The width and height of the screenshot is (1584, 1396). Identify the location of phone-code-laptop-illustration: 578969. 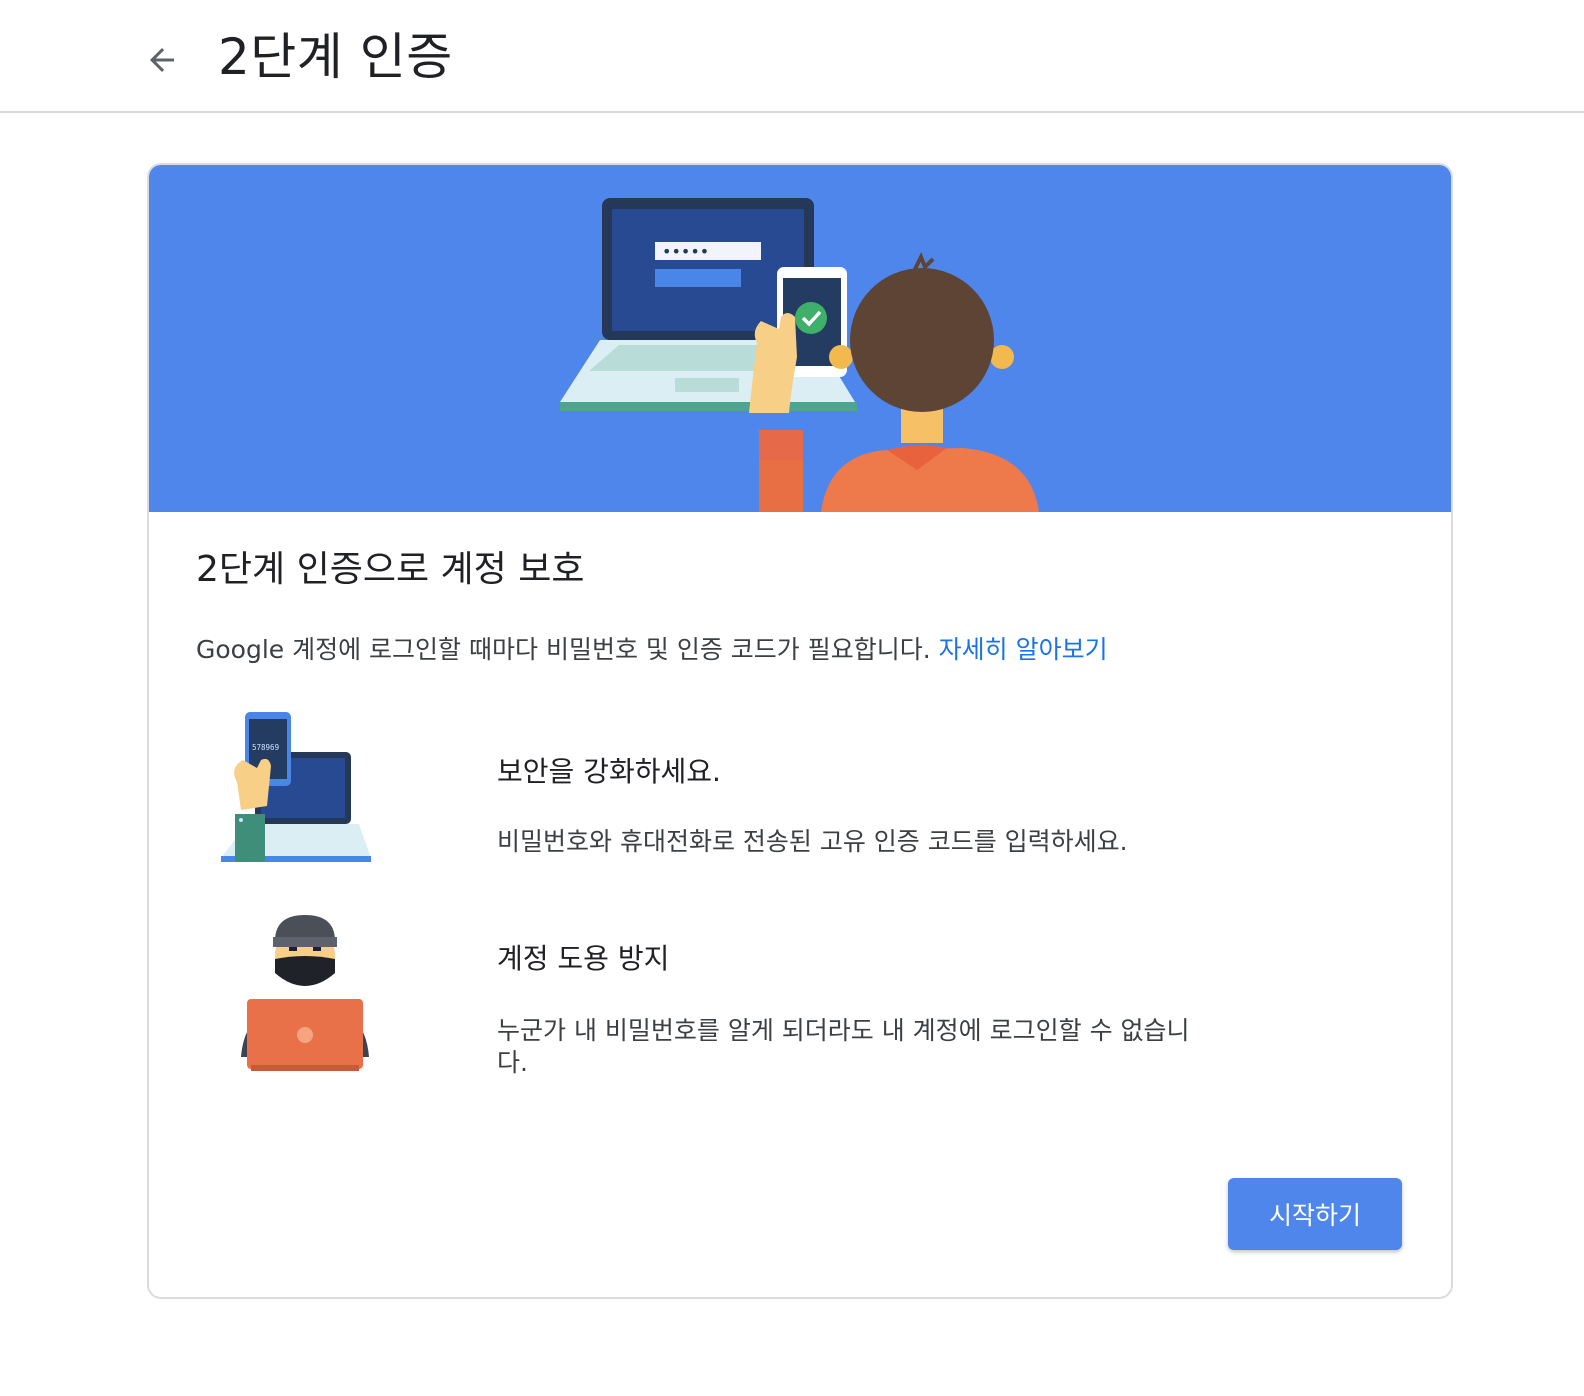
(299, 789).